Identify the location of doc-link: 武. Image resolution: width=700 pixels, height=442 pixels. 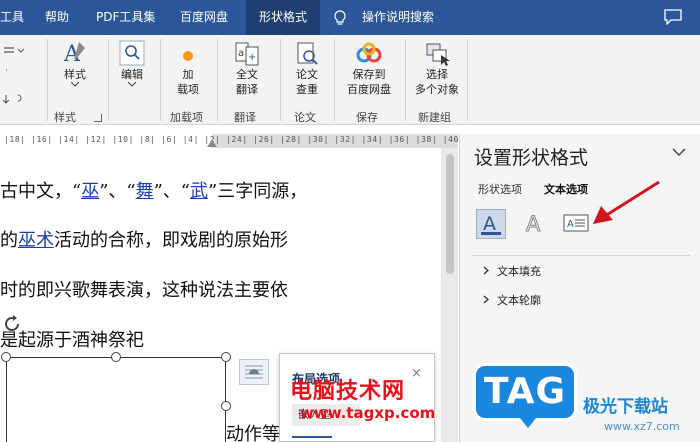
(199, 191).